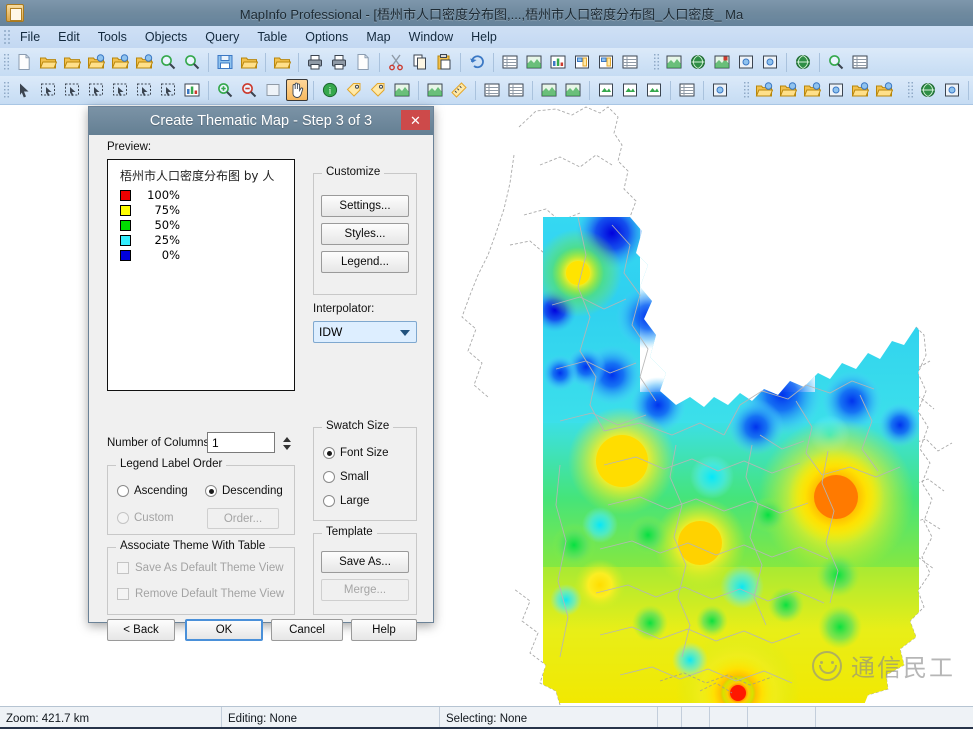 The width and height of the screenshot is (973, 729). I want to click on dbms-tools-icon, so click(884, 90).